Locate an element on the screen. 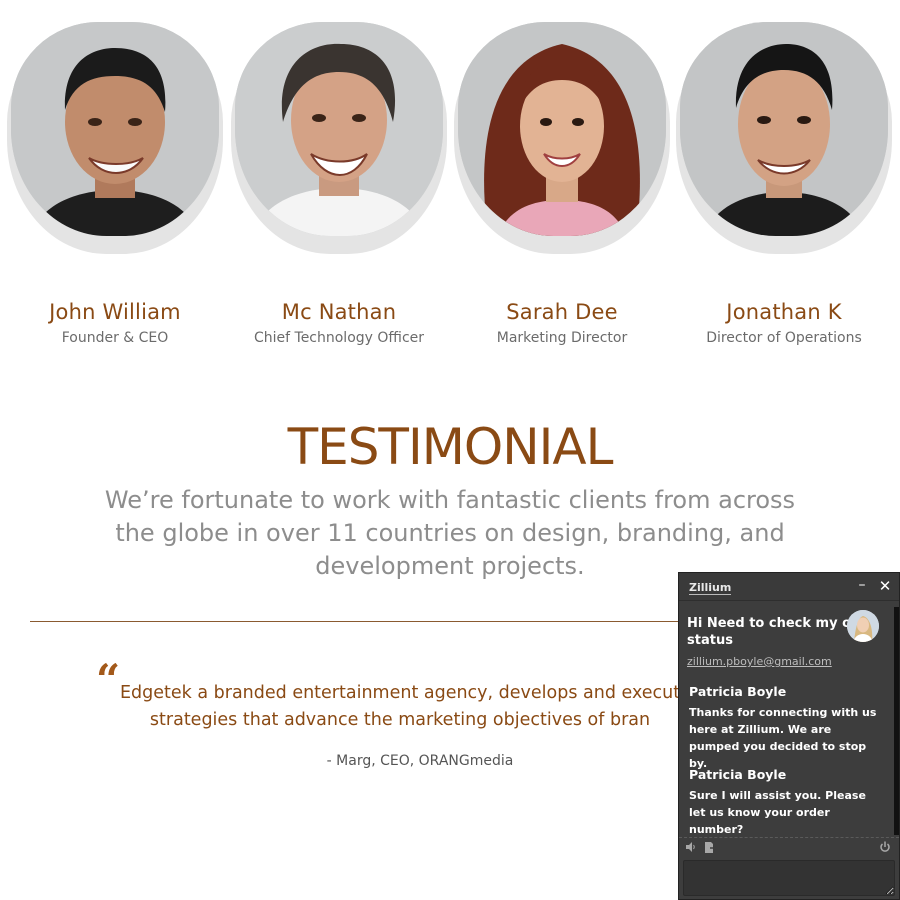  speaker-icon is located at coordinates (691, 849).